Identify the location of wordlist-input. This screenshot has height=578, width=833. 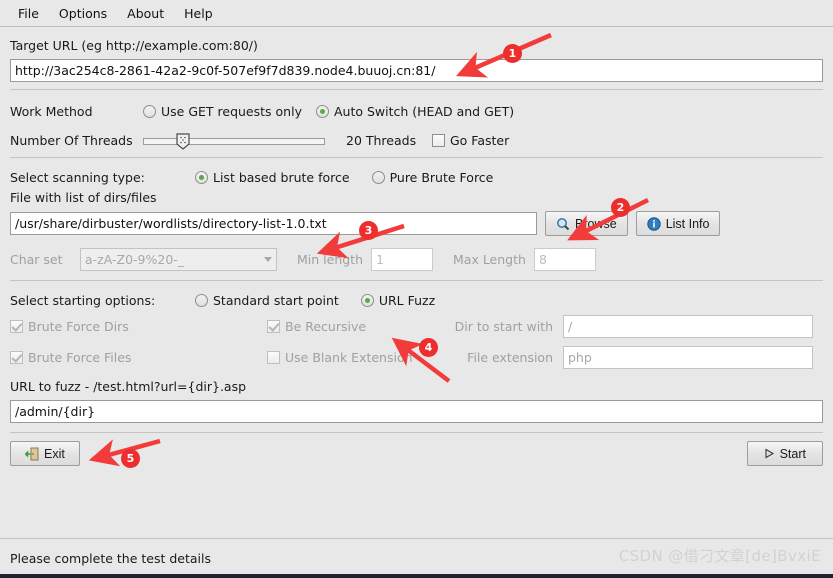
(273, 223).